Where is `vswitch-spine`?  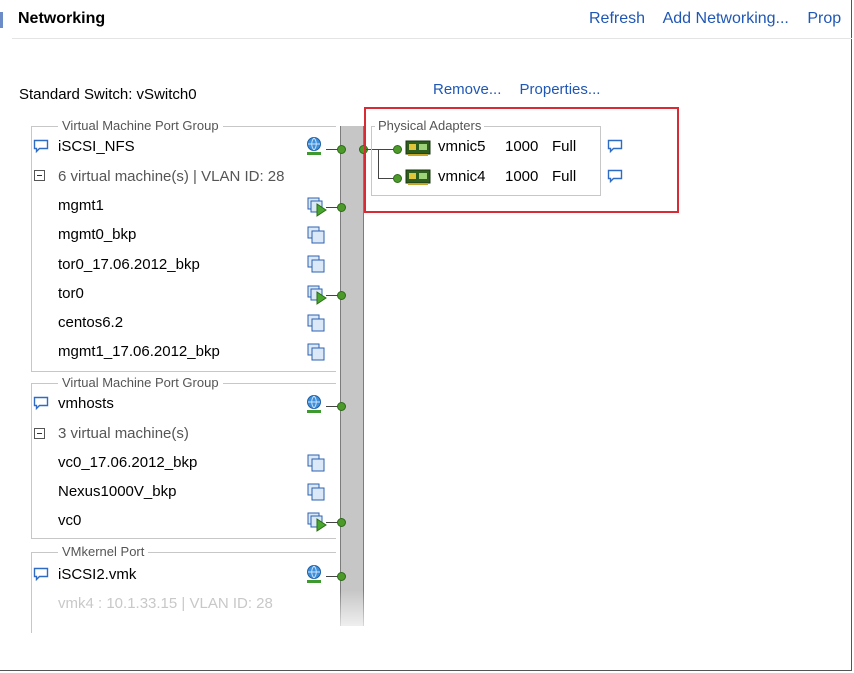
vswitch-spine is located at coordinates (352, 376).